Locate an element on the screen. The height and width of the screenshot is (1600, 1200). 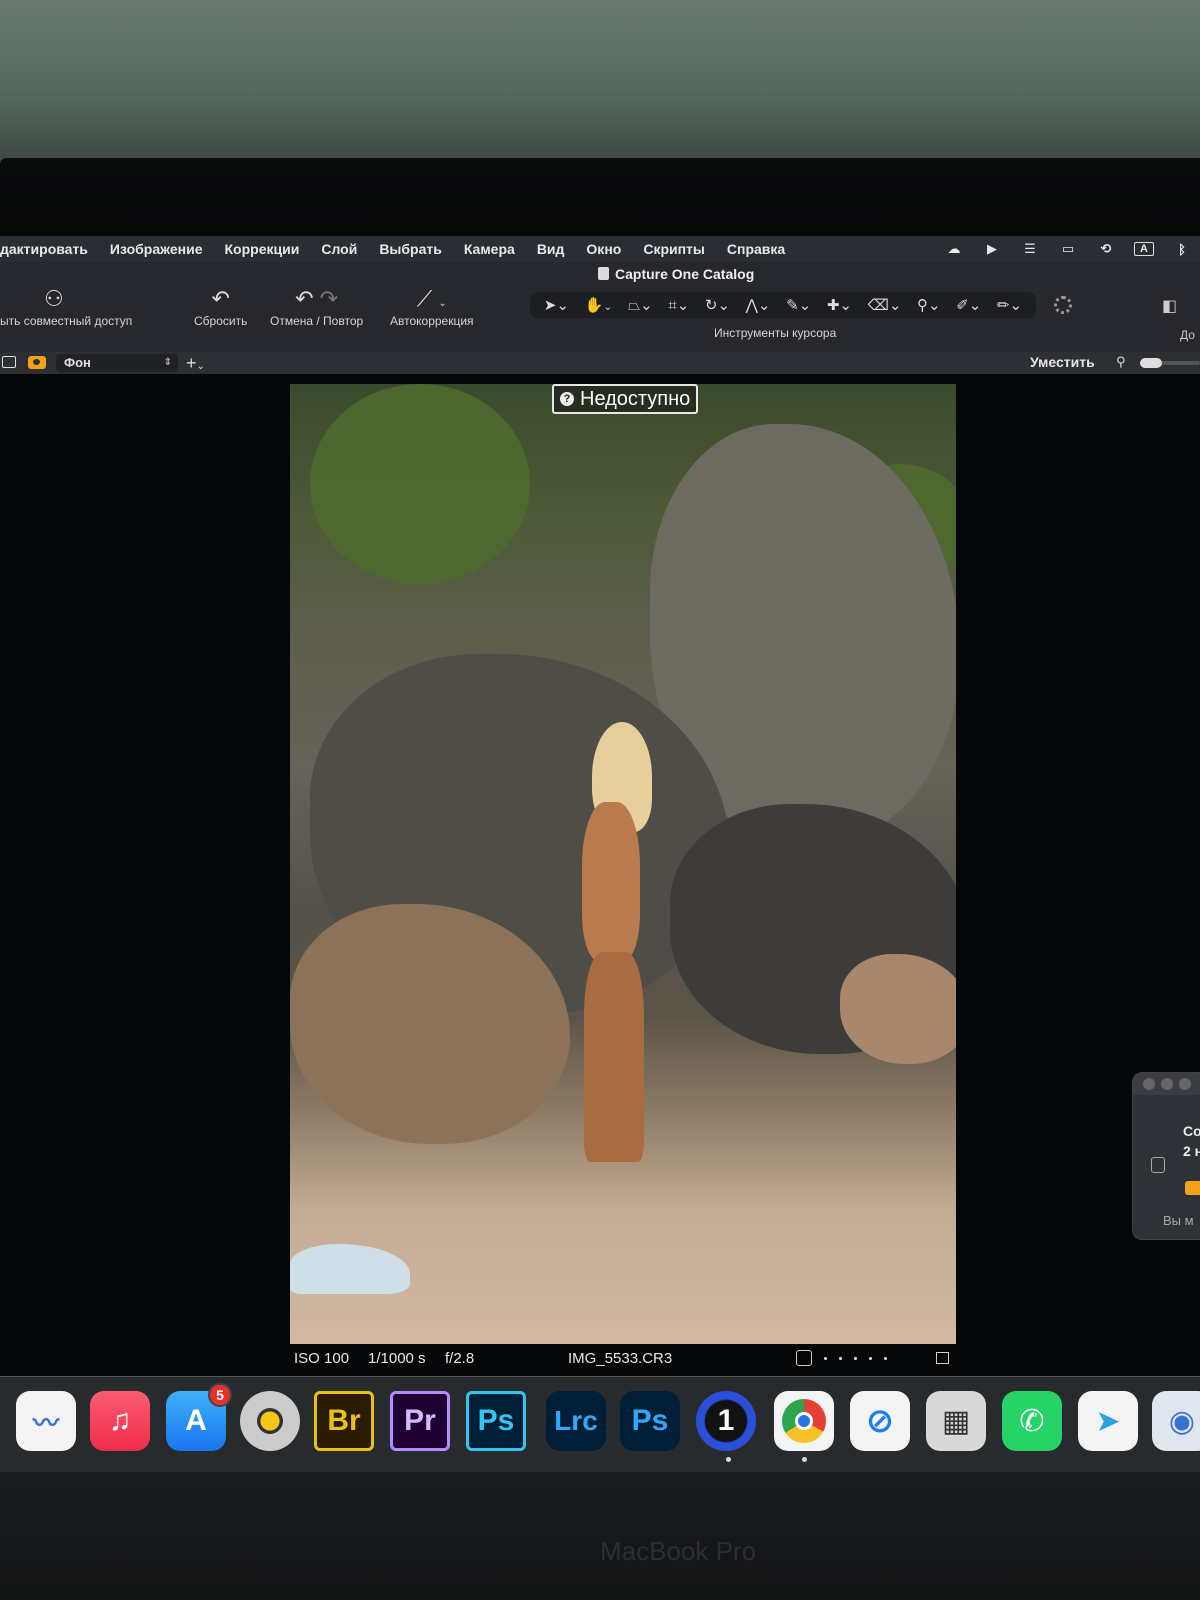
pencil-icon: ✏⌄ is located at coordinates (1009, 305).